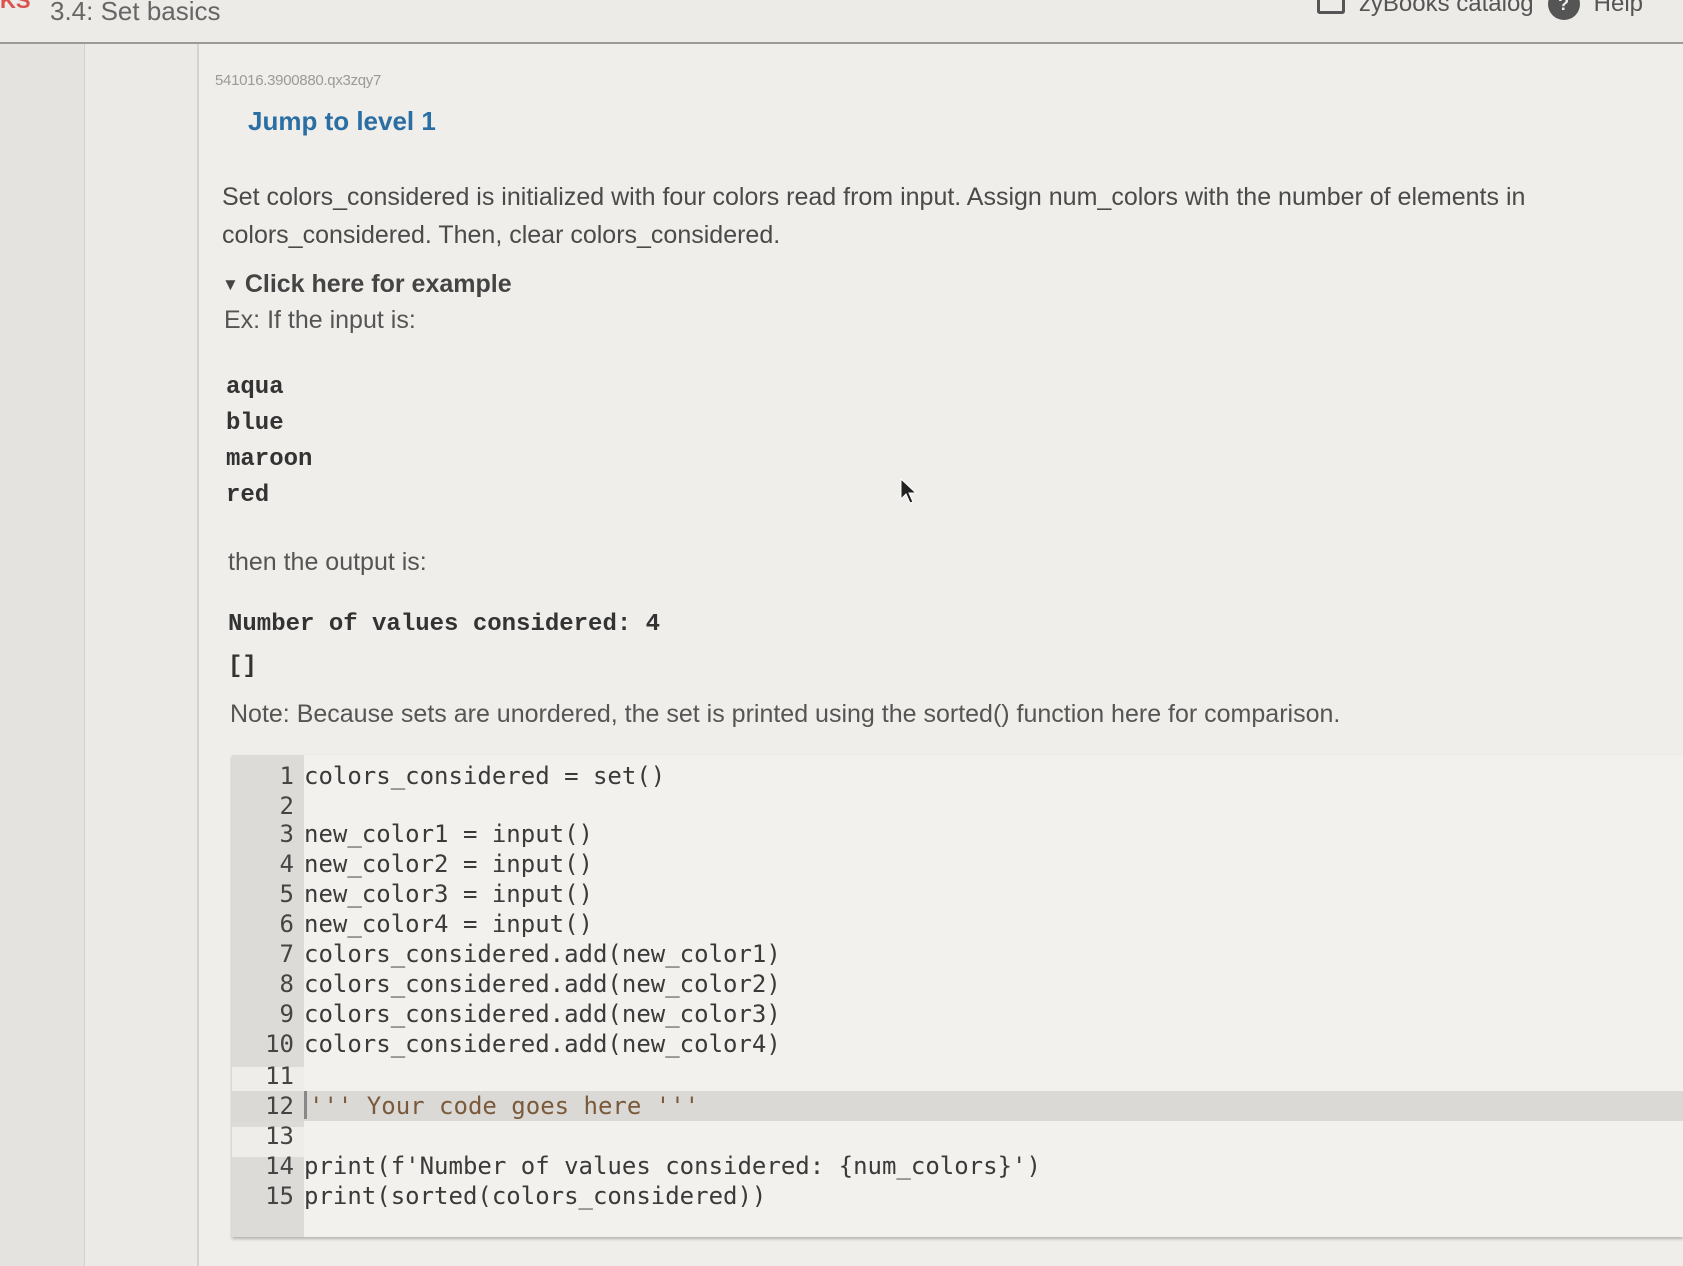 This screenshot has height=1266, width=1683. I want to click on help-link: Help, so click(1618, 9).